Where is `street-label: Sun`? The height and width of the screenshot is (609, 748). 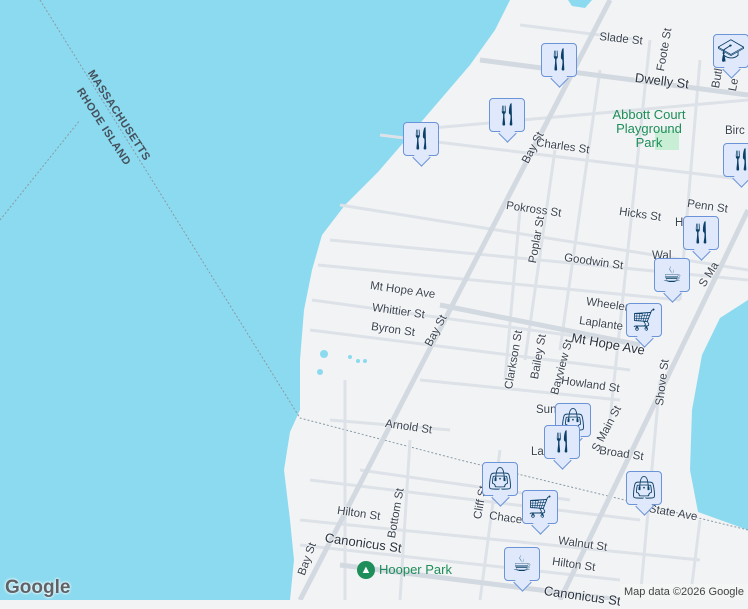
street-label: Sun is located at coordinates (546, 410).